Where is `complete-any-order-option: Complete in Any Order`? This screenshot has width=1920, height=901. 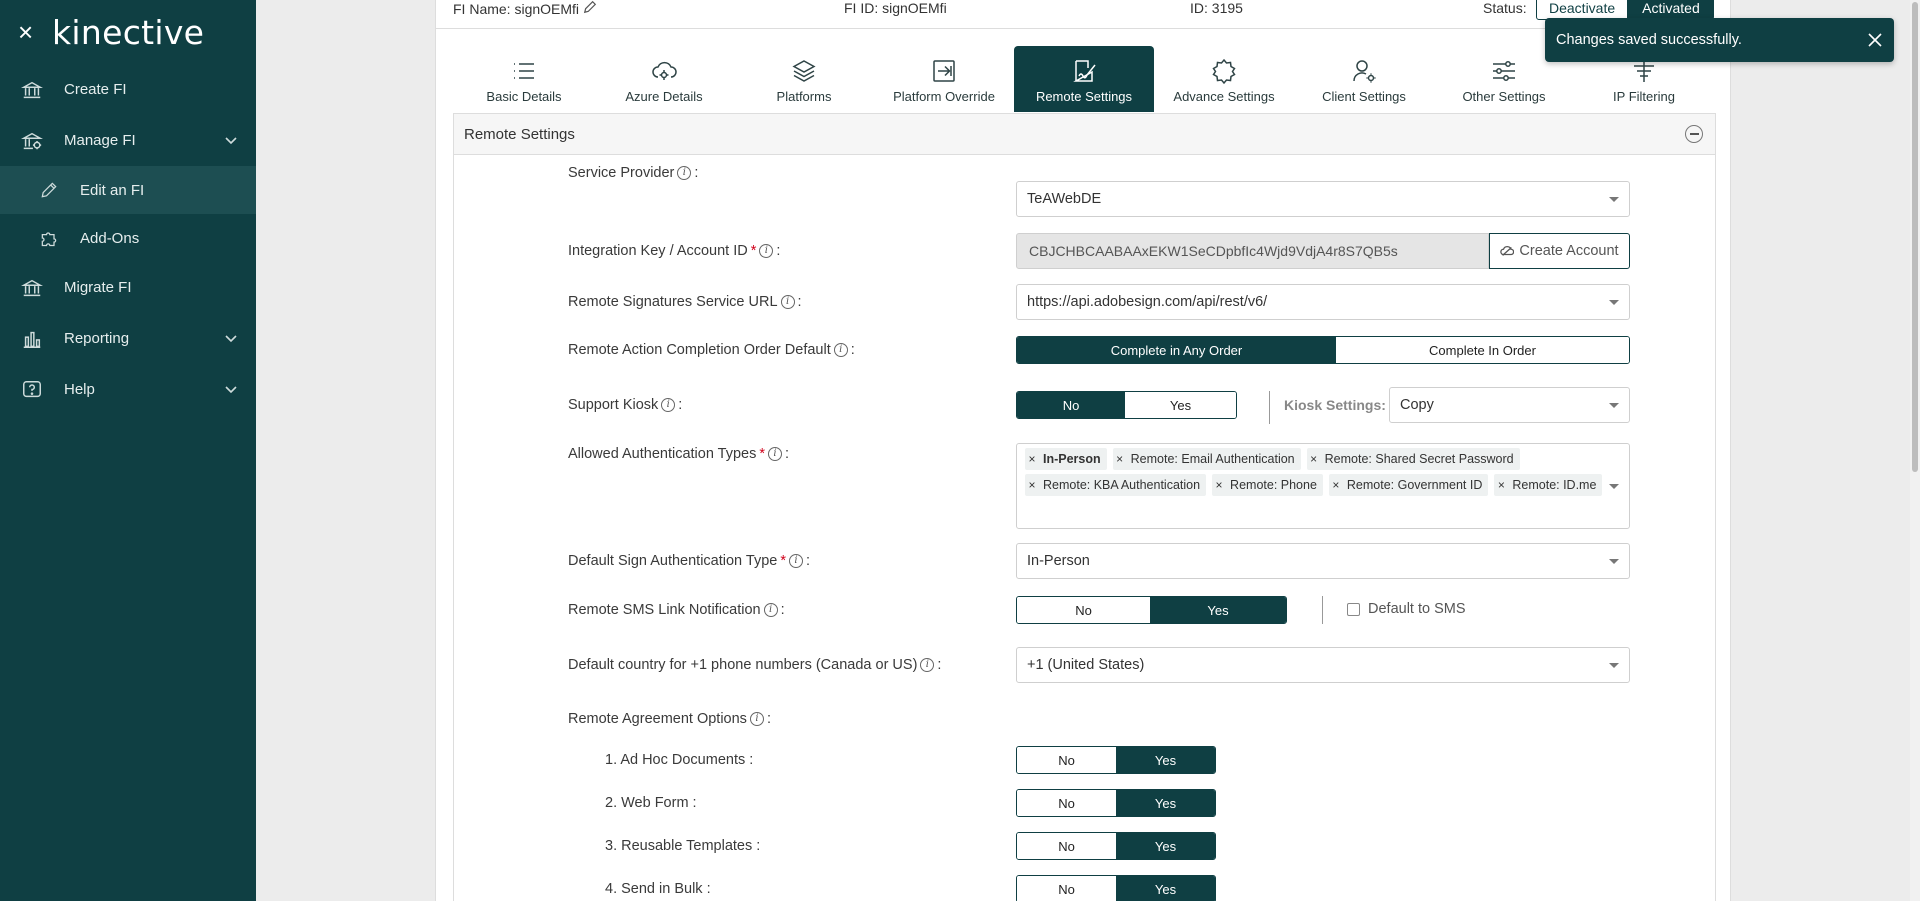
complete-any-order-option: Complete in Any Order is located at coordinates (1176, 350).